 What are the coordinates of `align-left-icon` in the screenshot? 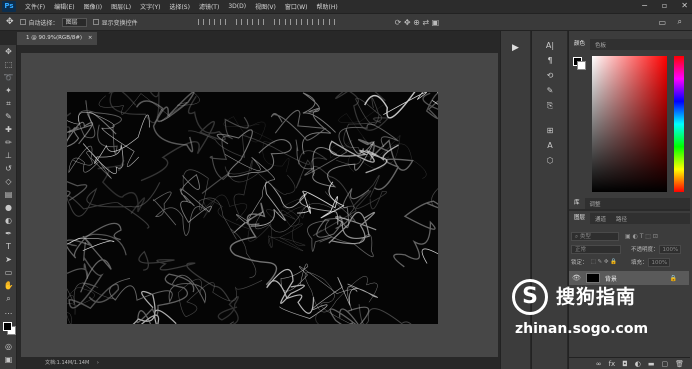 It's located at (238, 22).